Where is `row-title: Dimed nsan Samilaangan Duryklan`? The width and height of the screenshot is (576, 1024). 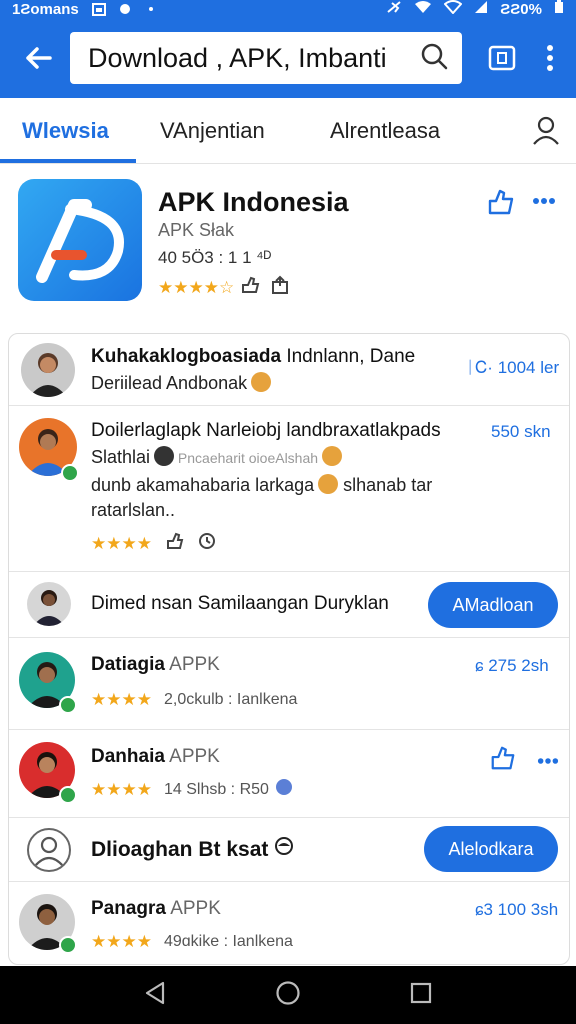
row-title: Dimed nsan Samilaangan Duryklan is located at coordinates (240, 603).